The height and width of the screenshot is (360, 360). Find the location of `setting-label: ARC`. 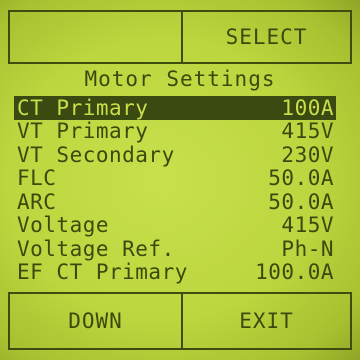

setting-label: ARC is located at coordinates (37, 201).